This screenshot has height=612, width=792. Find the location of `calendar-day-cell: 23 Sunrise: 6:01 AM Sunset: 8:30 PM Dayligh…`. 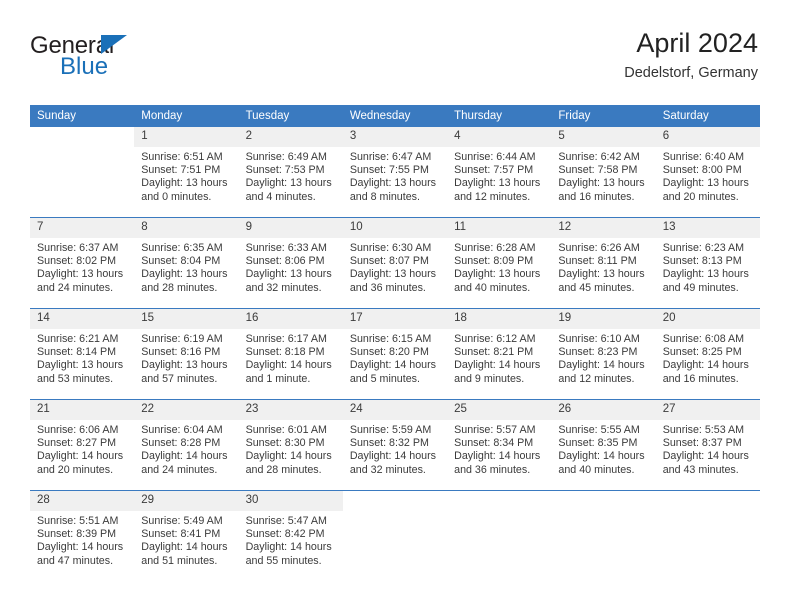

calendar-day-cell: 23 Sunrise: 6:01 AM Sunset: 8:30 PM Dayligh… is located at coordinates (290, 445).